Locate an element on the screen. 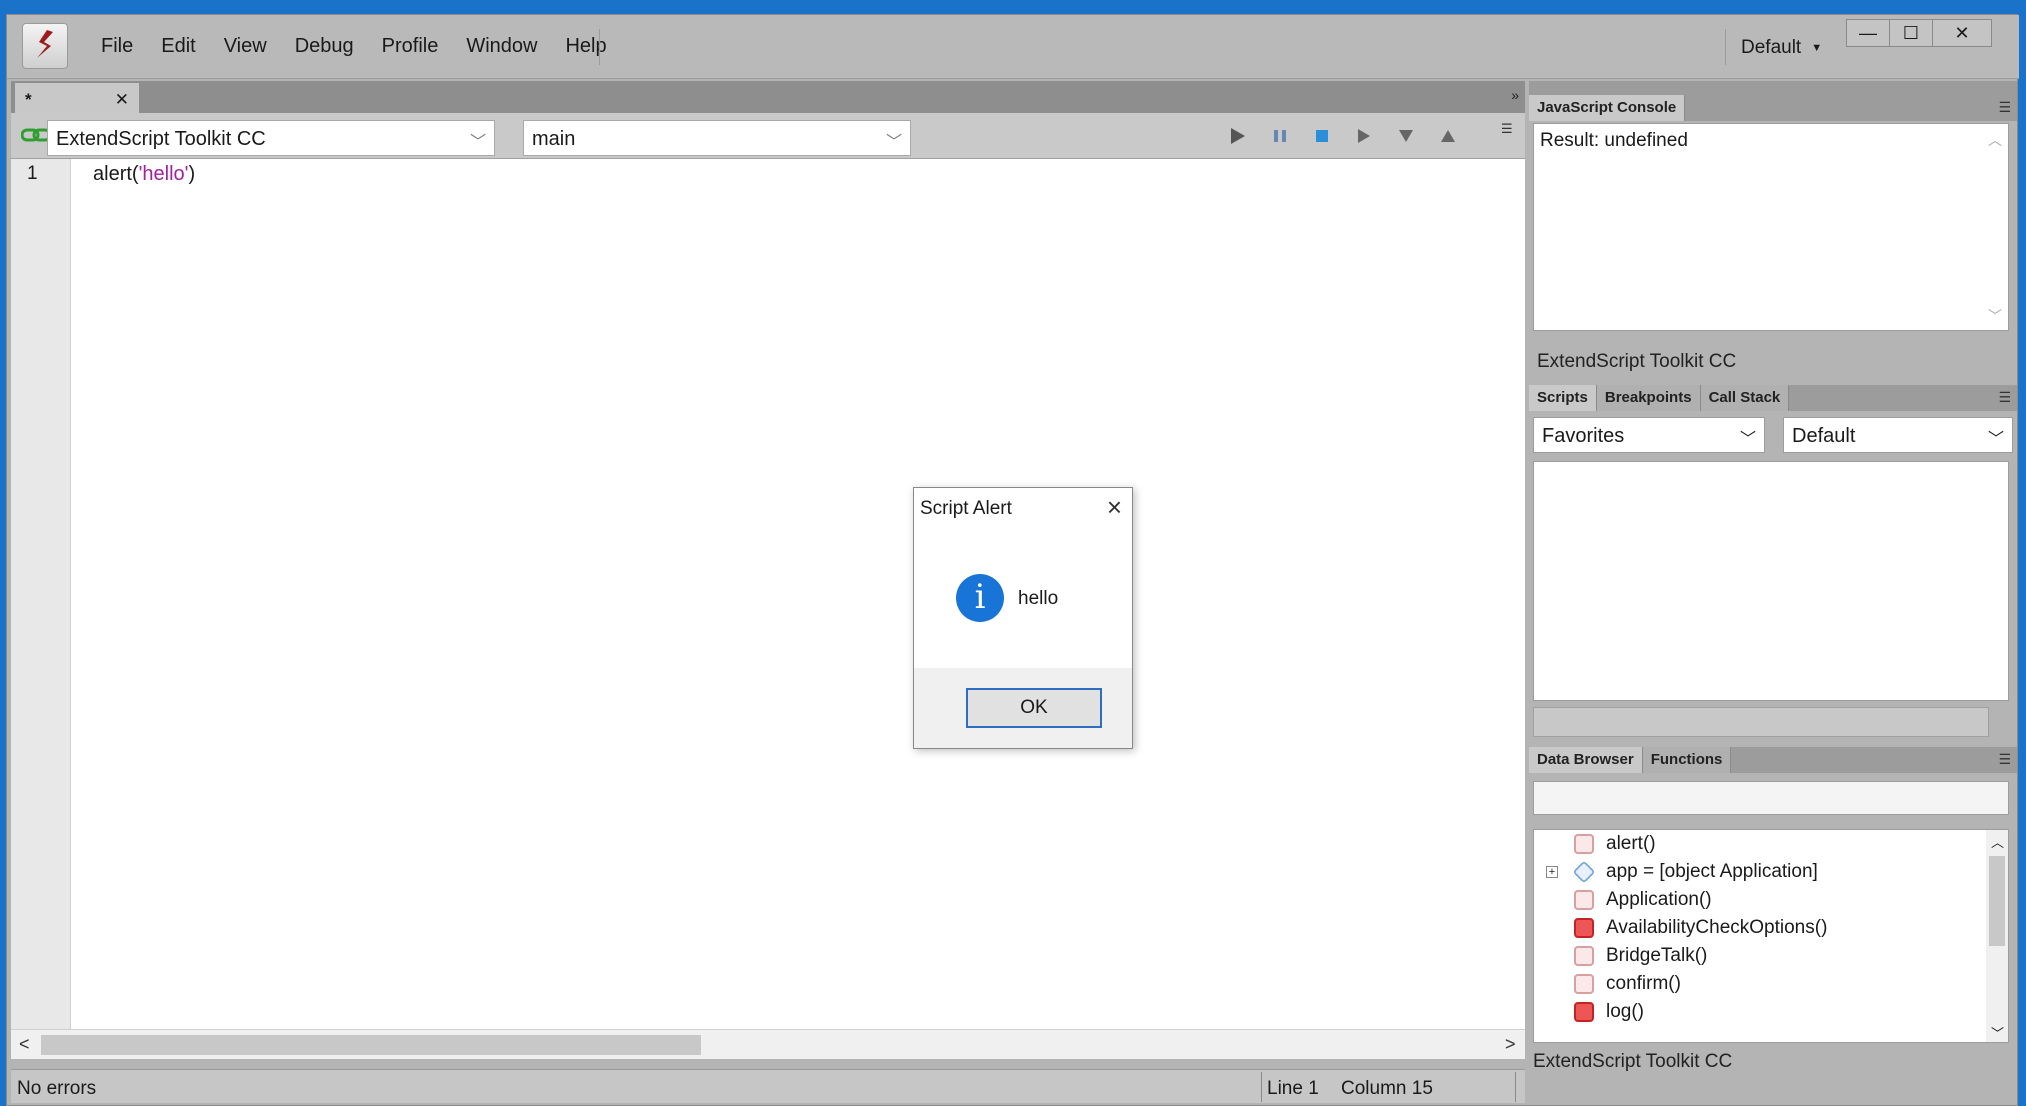 The height and width of the screenshot is (1106, 2026). step-over-icon is located at coordinates (1364, 136).